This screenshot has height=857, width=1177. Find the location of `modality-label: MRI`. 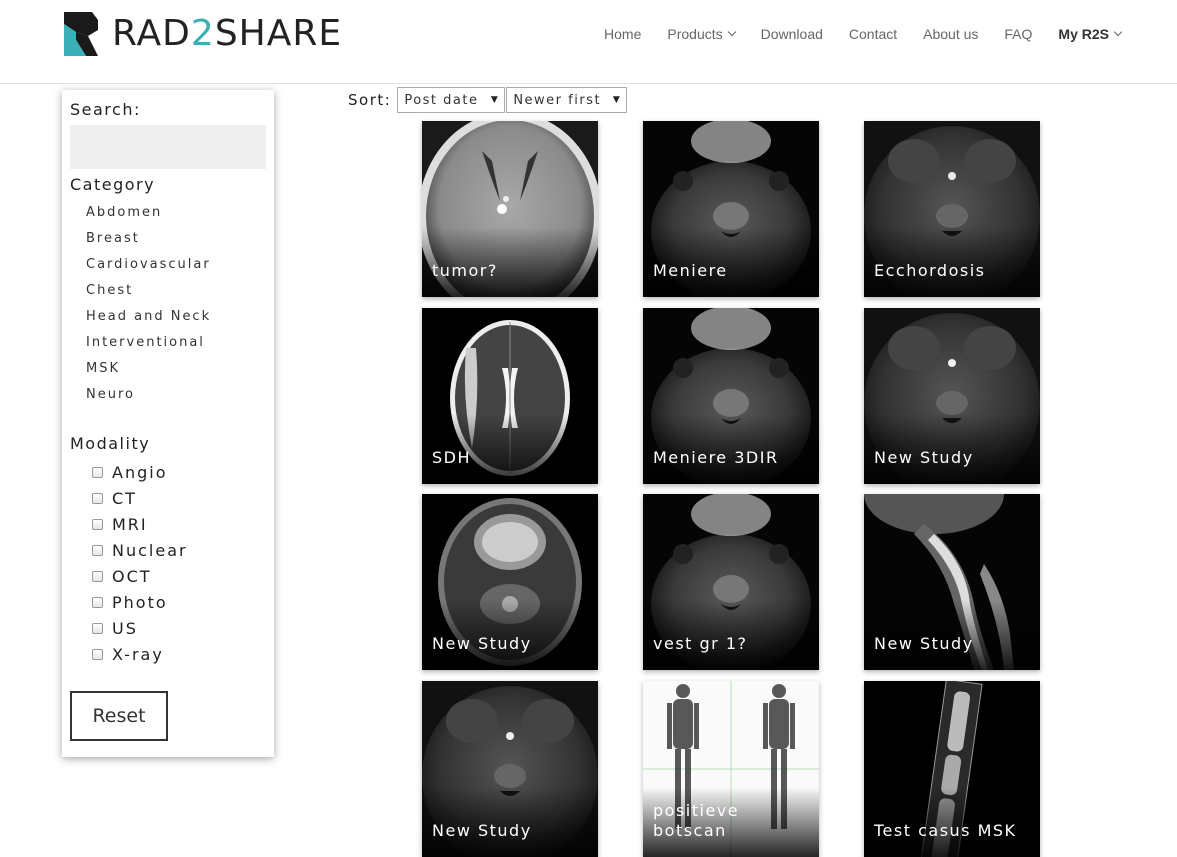

modality-label: MRI is located at coordinates (130, 524).